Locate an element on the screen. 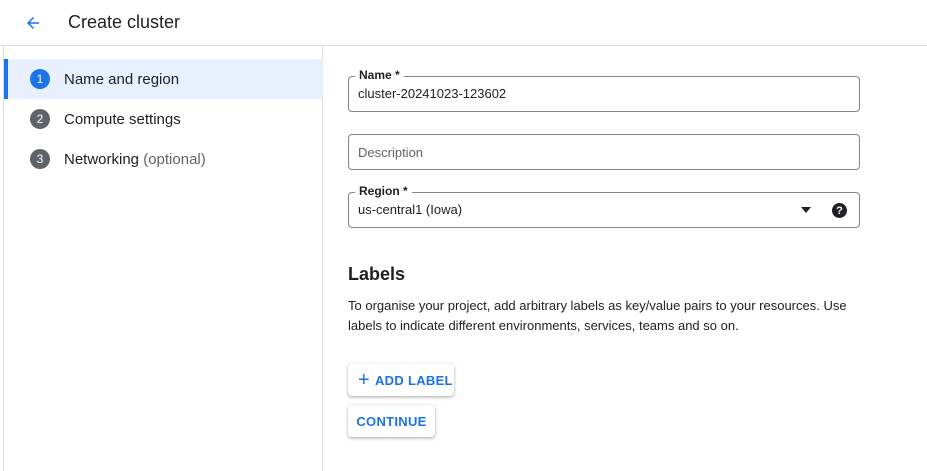 This screenshot has width=927, height=471. step-label: Name and region is located at coordinates (122, 79).